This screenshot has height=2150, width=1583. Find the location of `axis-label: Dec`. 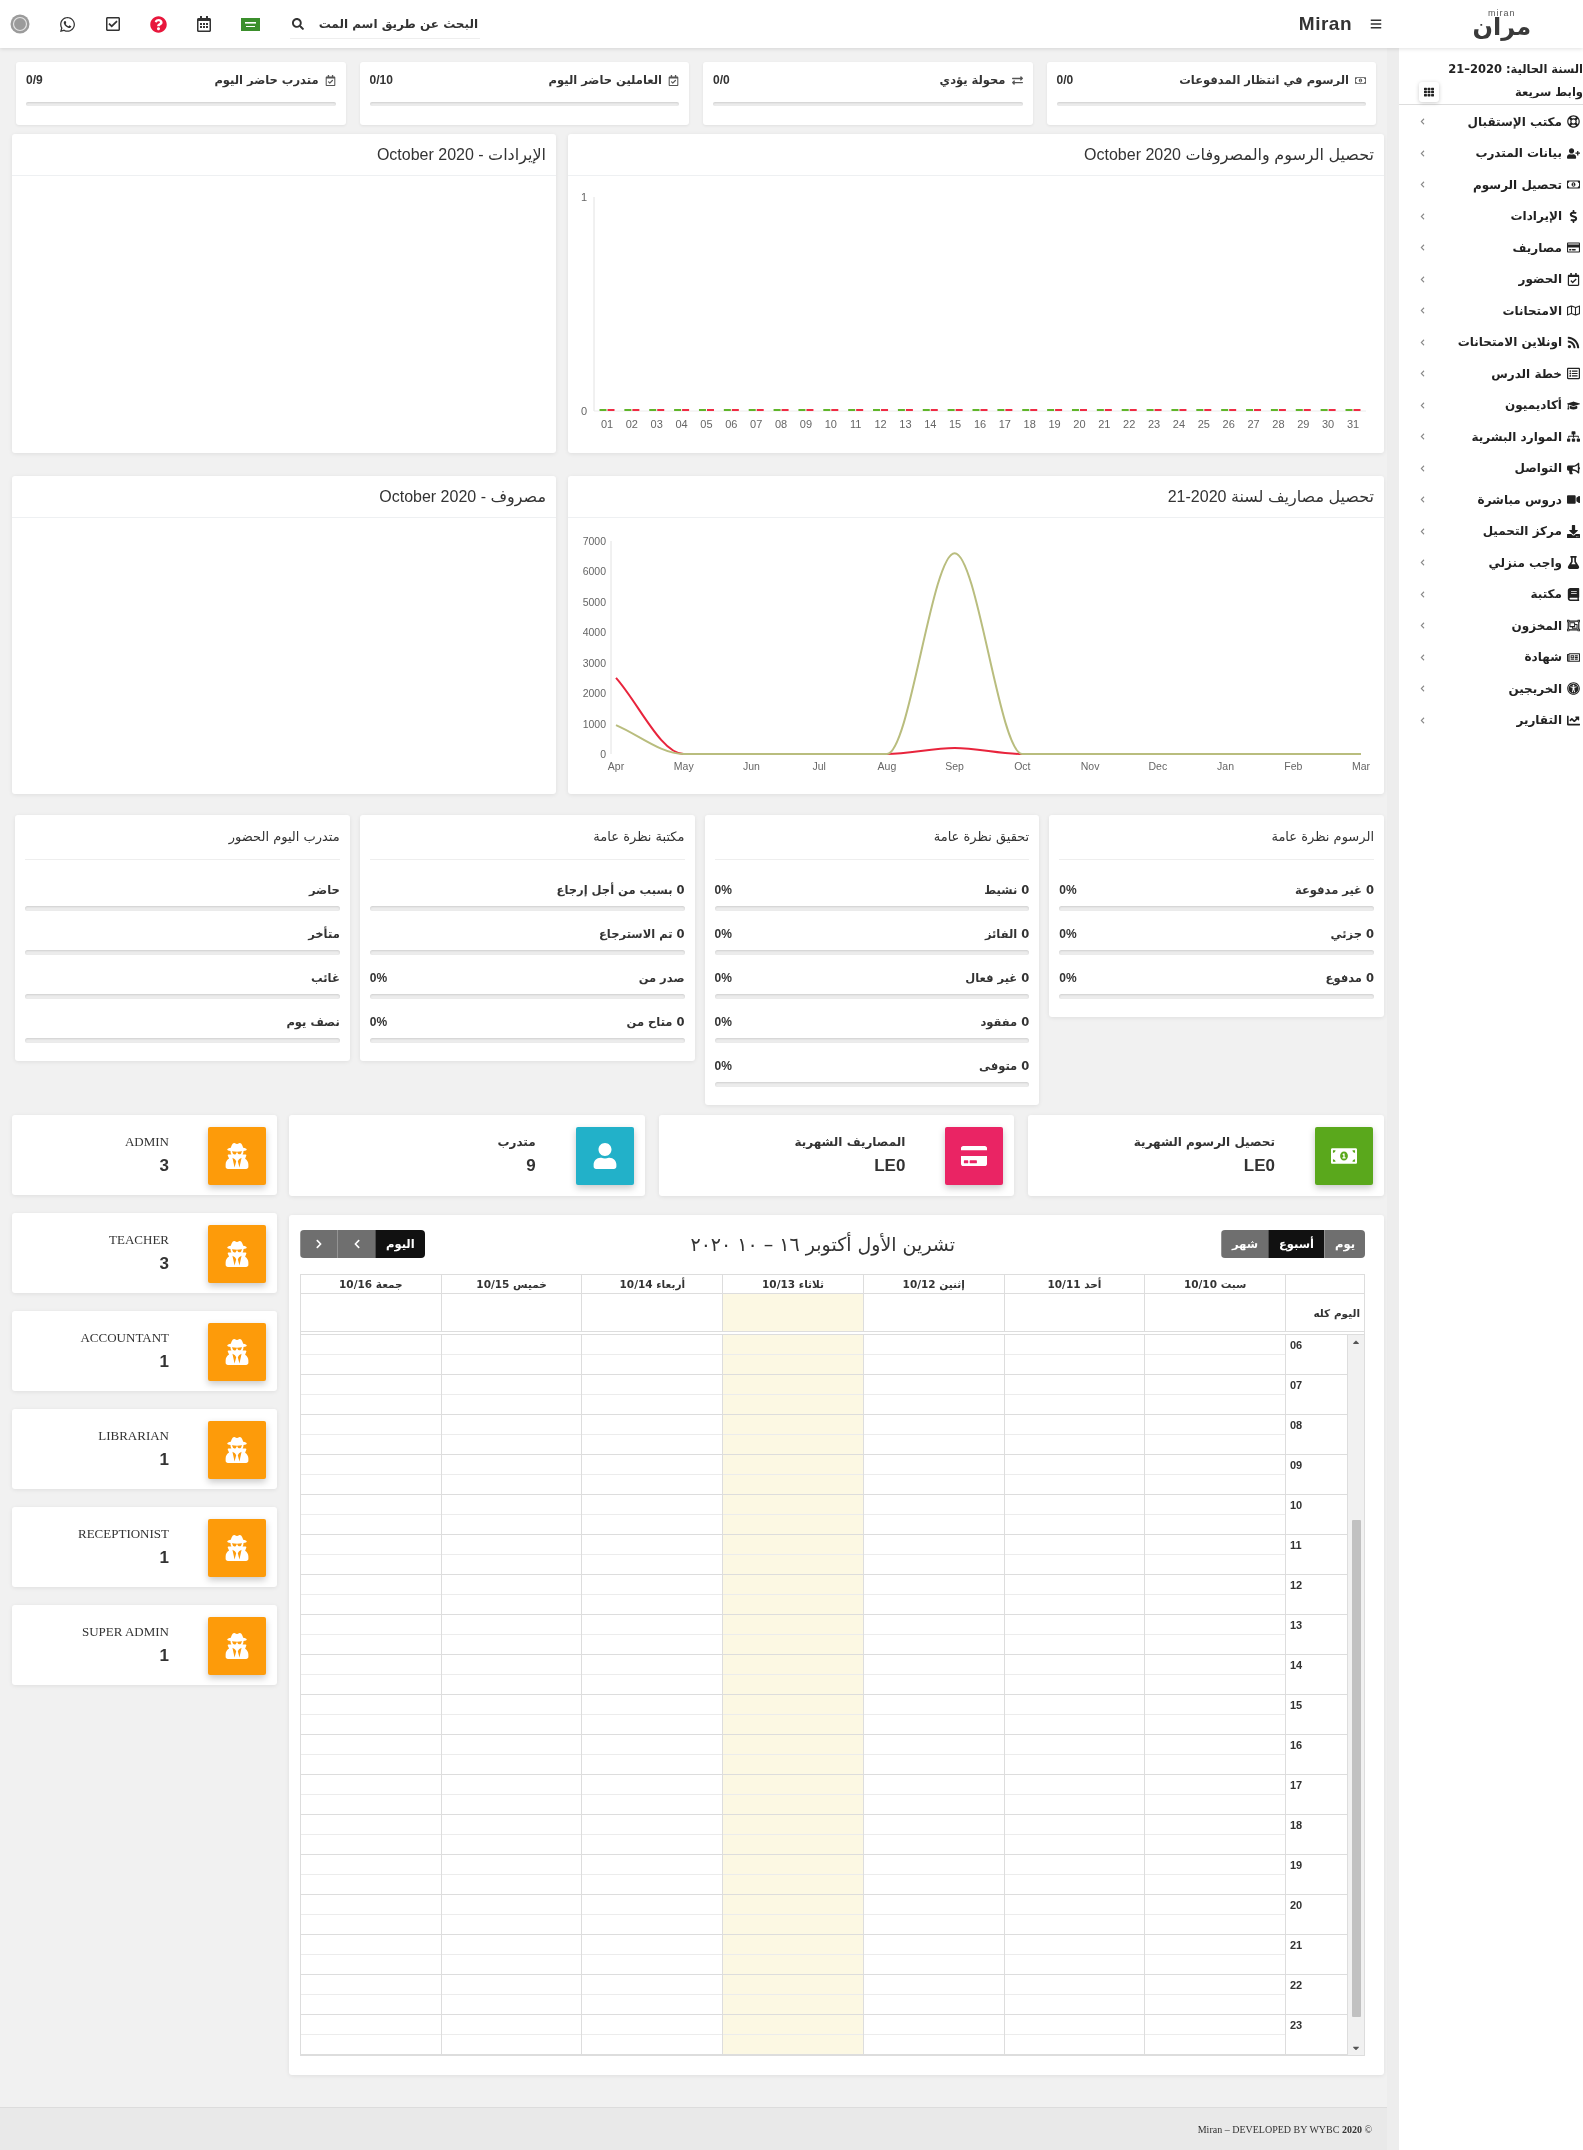

axis-label: Dec is located at coordinates (1158, 766).